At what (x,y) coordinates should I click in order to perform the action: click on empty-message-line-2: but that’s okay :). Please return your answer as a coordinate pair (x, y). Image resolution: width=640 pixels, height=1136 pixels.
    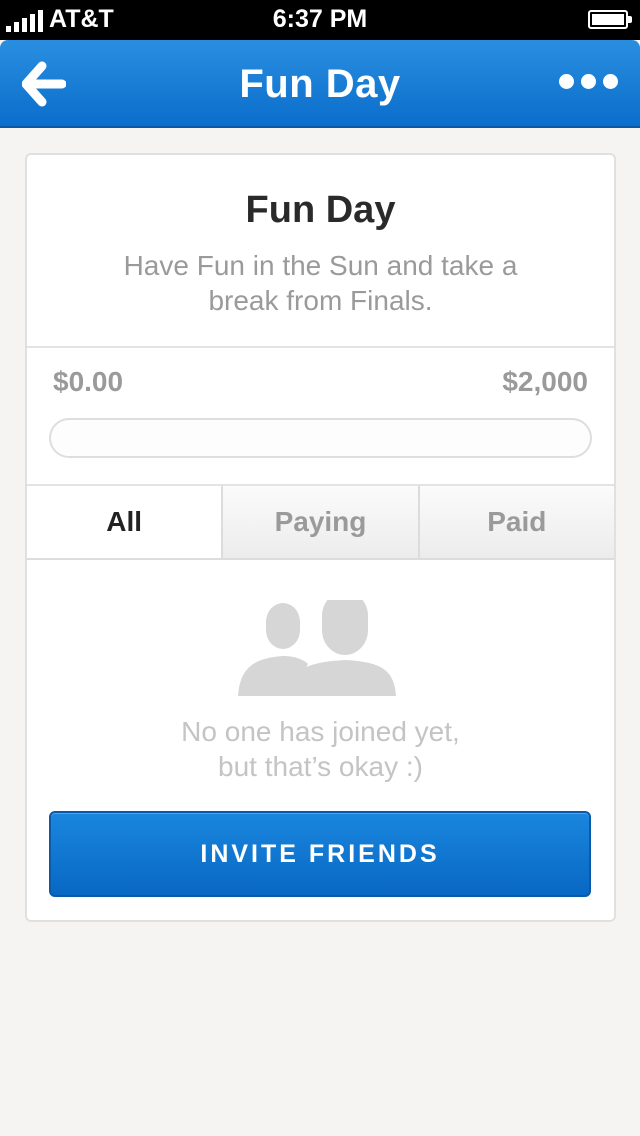
    Looking at the image, I should click on (320, 766).